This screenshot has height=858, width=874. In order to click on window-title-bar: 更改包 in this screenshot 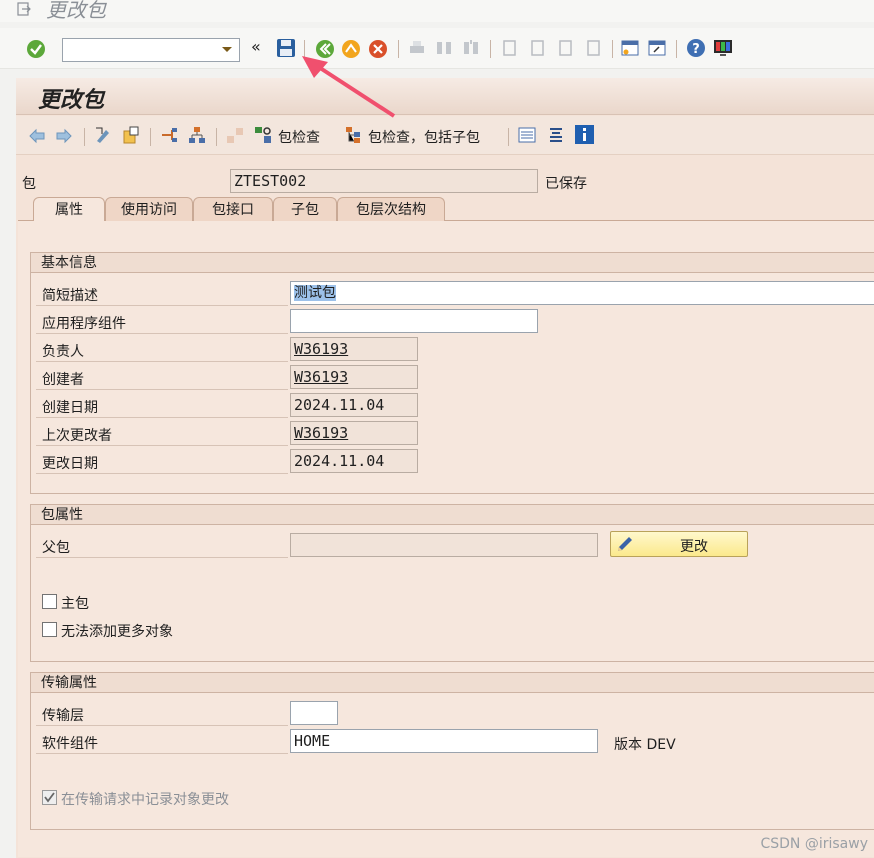, I will do `click(437, 11)`.